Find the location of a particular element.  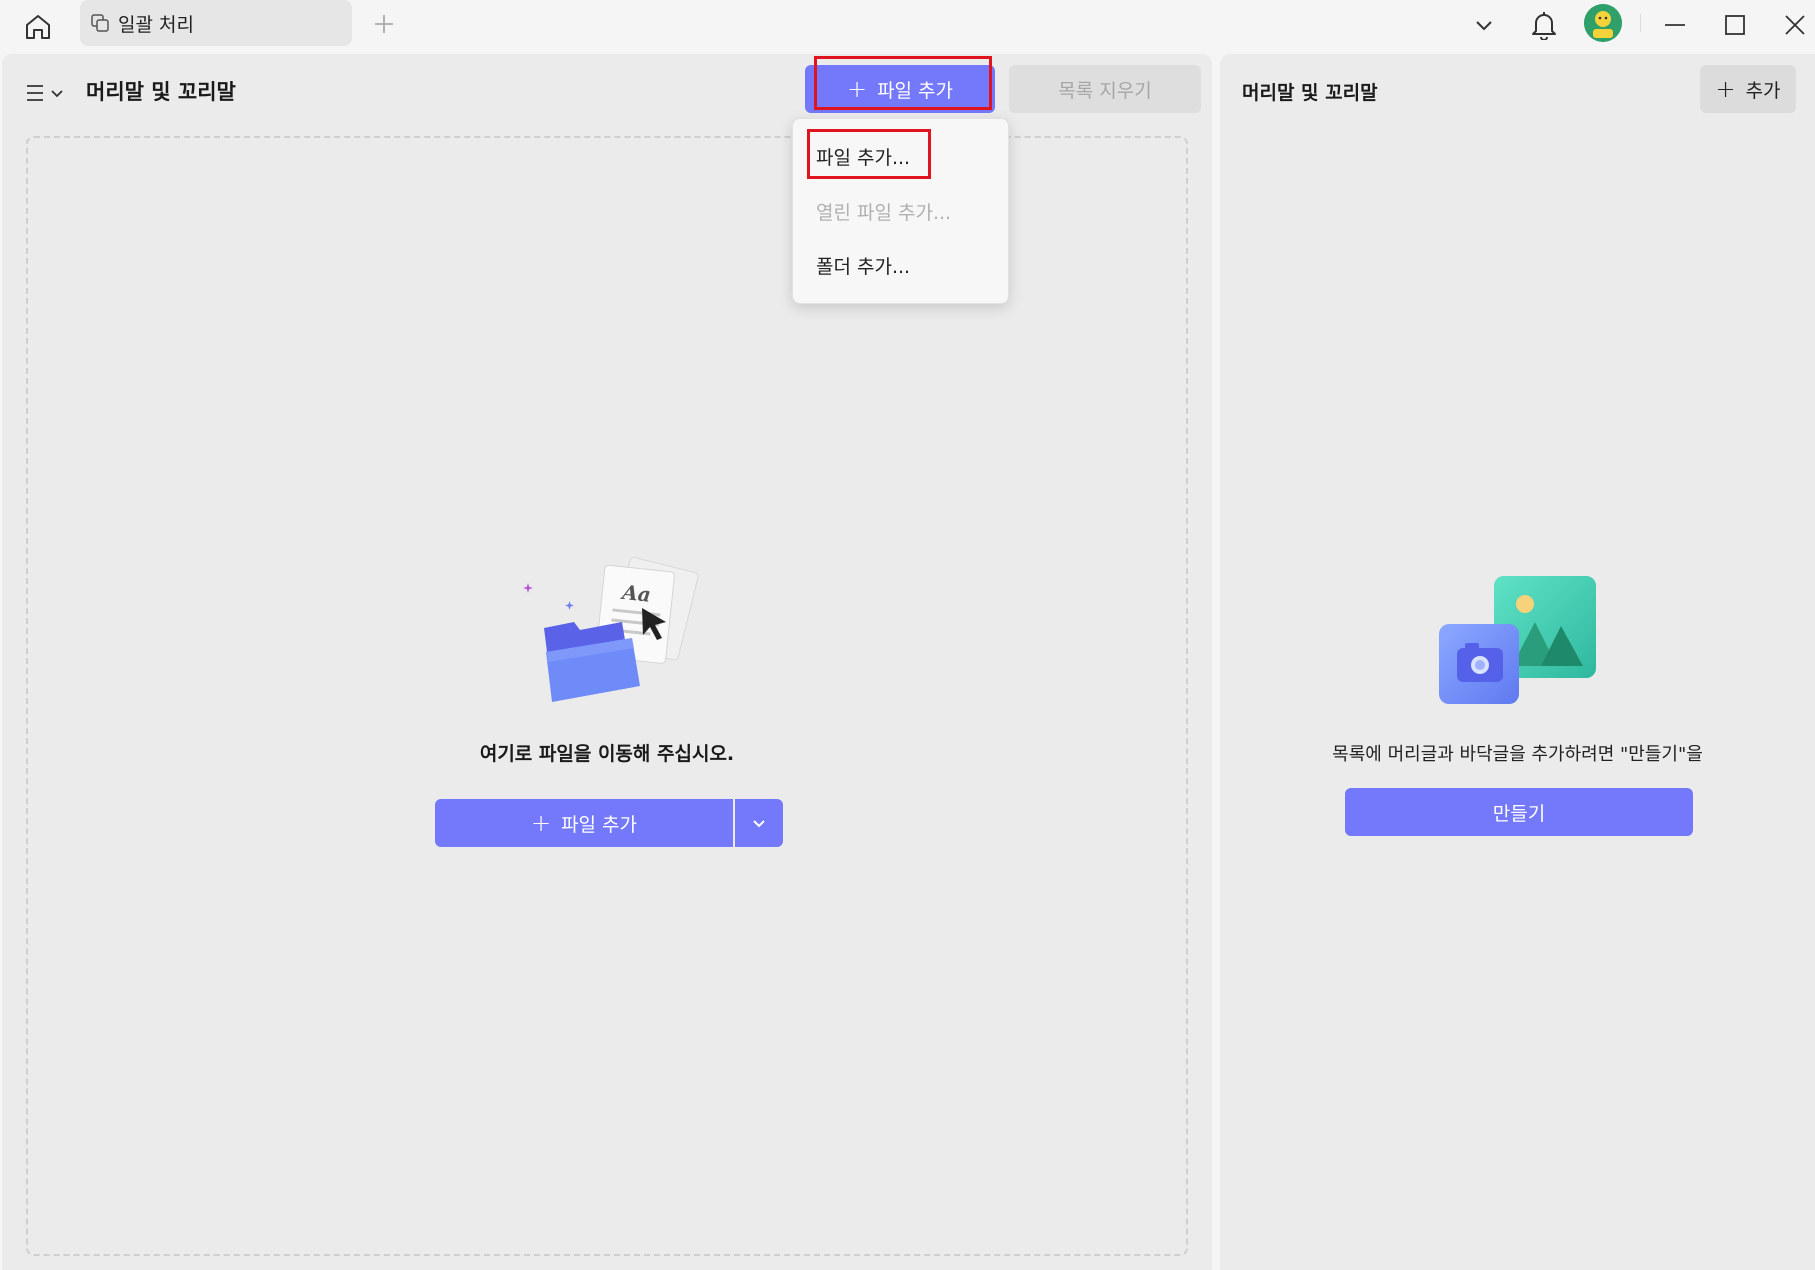

minimize-icon is located at coordinates (1675, 25).